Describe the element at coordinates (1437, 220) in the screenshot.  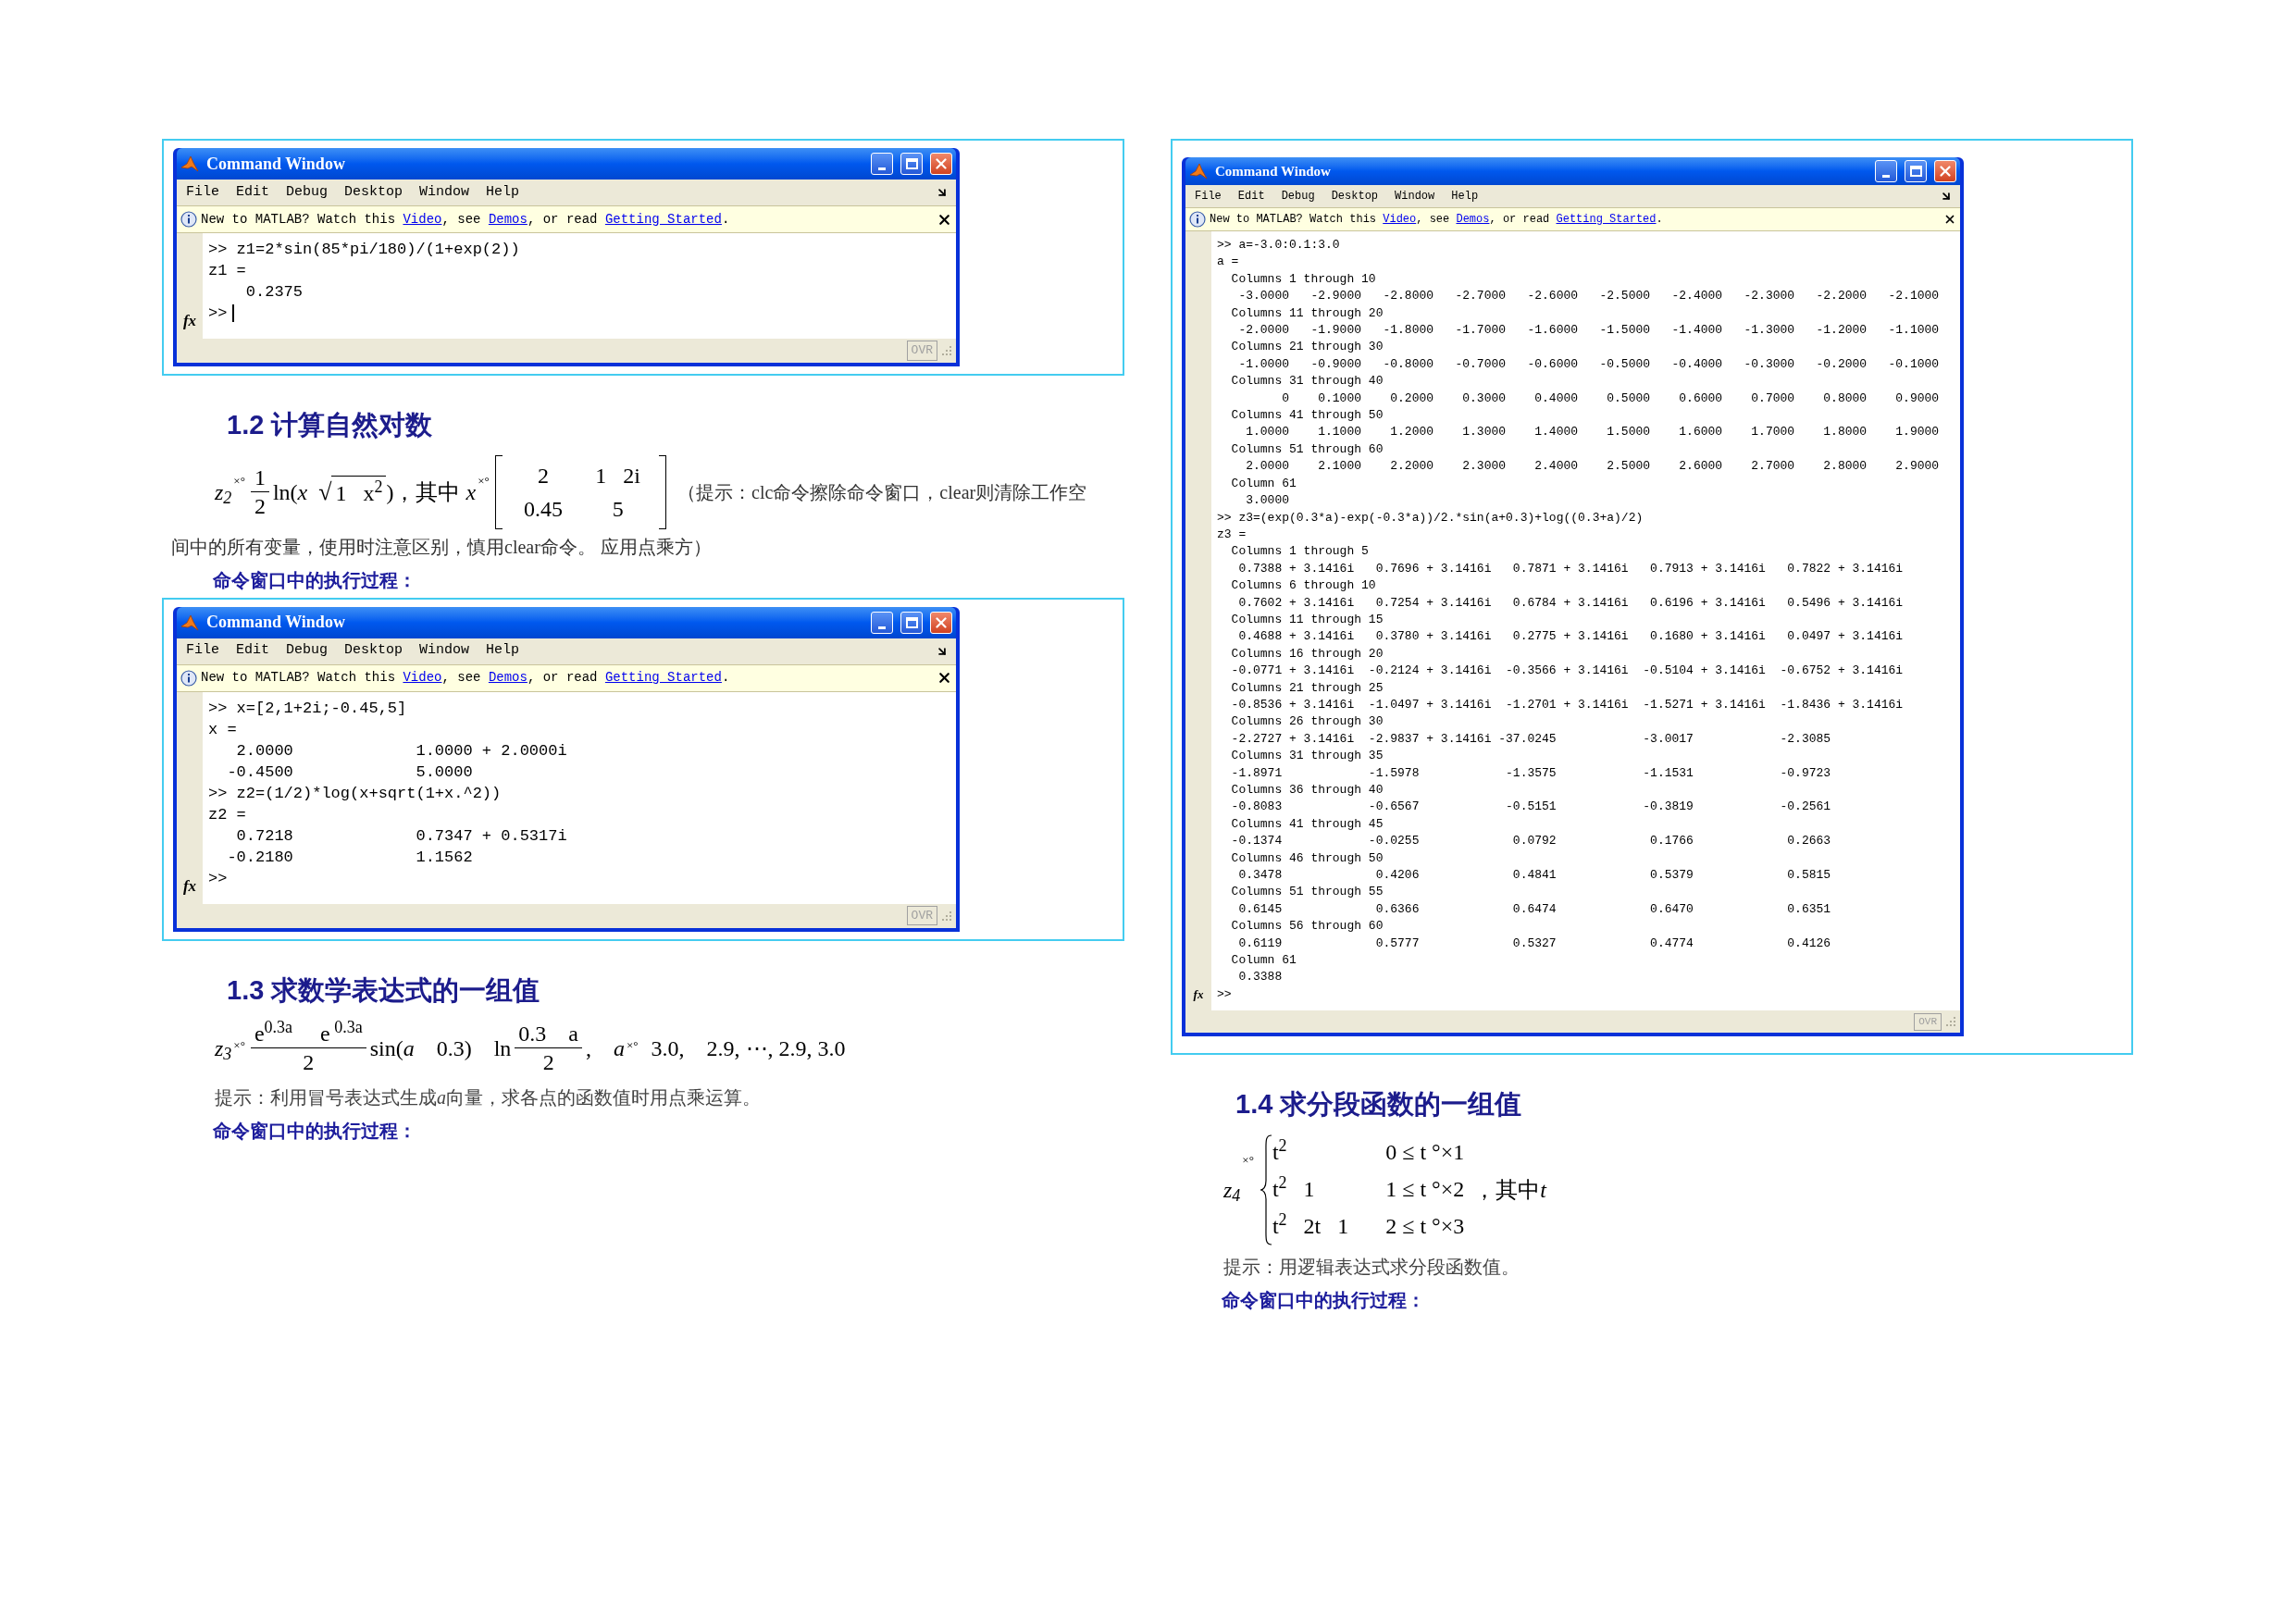
I see `info-message: New to MATLAB? Watch this Video, see Demos, or read Getting Started.` at that location.